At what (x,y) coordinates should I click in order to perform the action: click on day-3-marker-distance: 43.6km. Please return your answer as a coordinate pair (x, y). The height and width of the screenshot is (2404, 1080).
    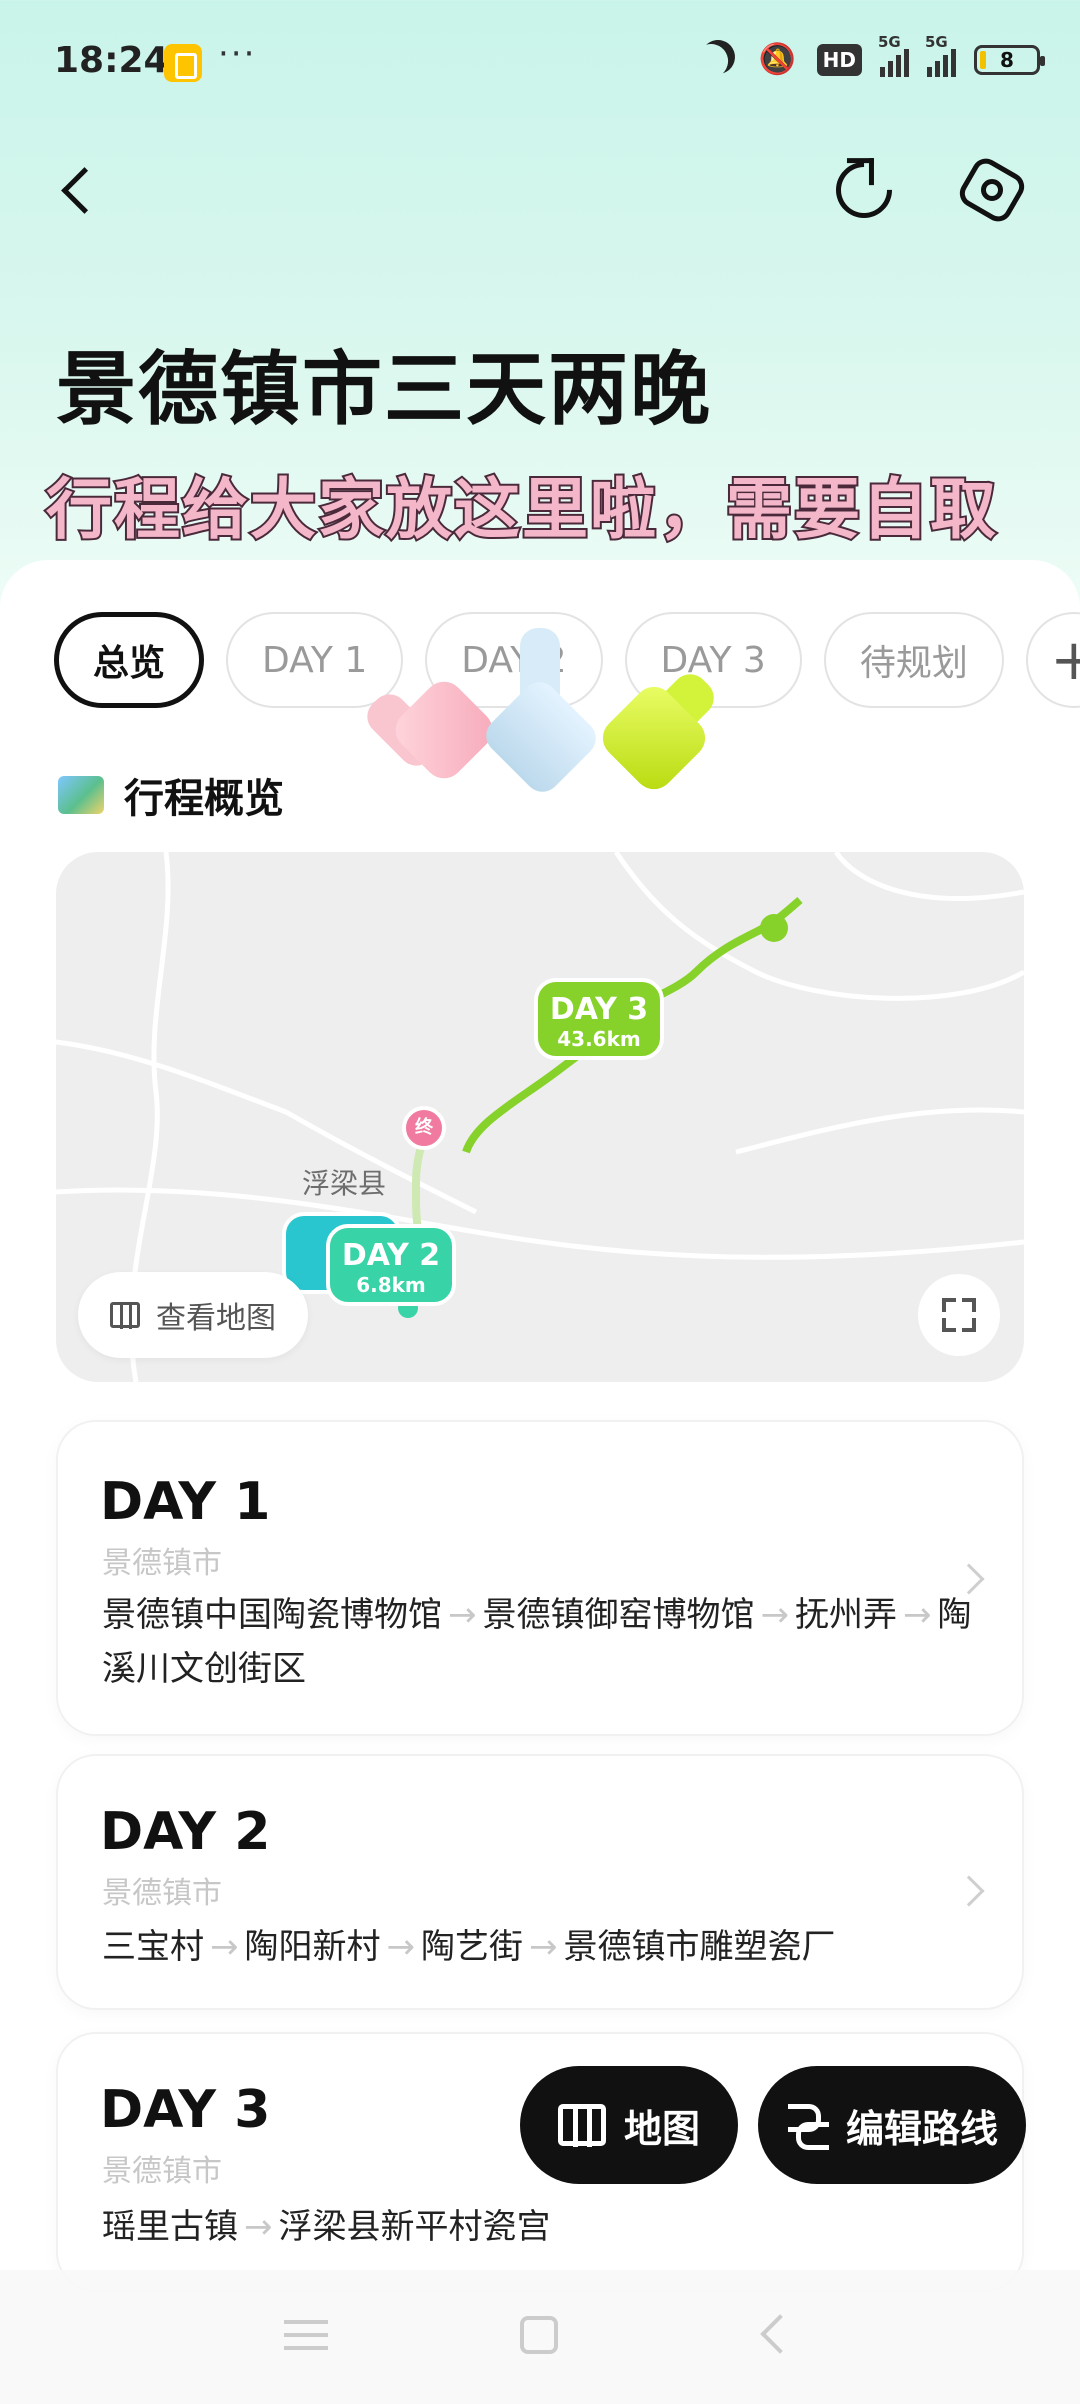
    Looking at the image, I should click on (599, 1039).